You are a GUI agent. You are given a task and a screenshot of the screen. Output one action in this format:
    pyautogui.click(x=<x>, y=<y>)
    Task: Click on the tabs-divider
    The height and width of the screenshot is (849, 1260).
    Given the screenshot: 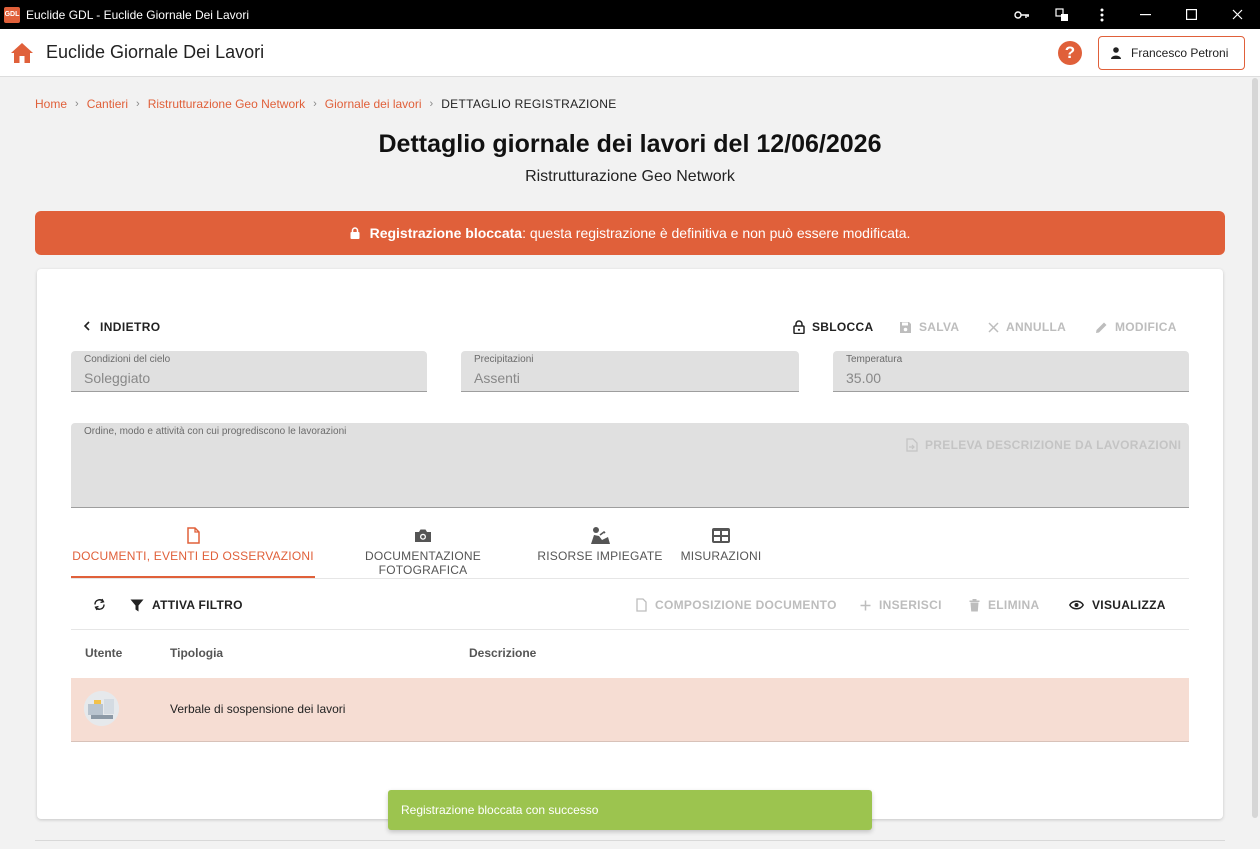 What is the action you would take?
    pyautogui.click(x=630, y=578)
    